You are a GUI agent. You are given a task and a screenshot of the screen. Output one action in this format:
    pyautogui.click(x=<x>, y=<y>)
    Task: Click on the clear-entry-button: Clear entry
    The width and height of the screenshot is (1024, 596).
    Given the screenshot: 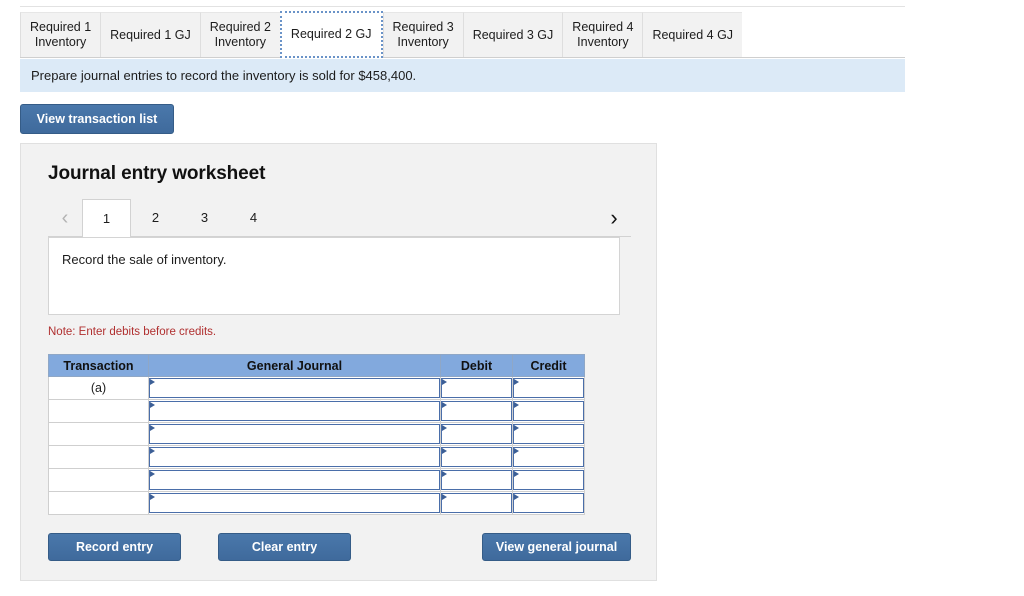 What is the action you would take?
    pyautogui.click(x=284, y=547)
    